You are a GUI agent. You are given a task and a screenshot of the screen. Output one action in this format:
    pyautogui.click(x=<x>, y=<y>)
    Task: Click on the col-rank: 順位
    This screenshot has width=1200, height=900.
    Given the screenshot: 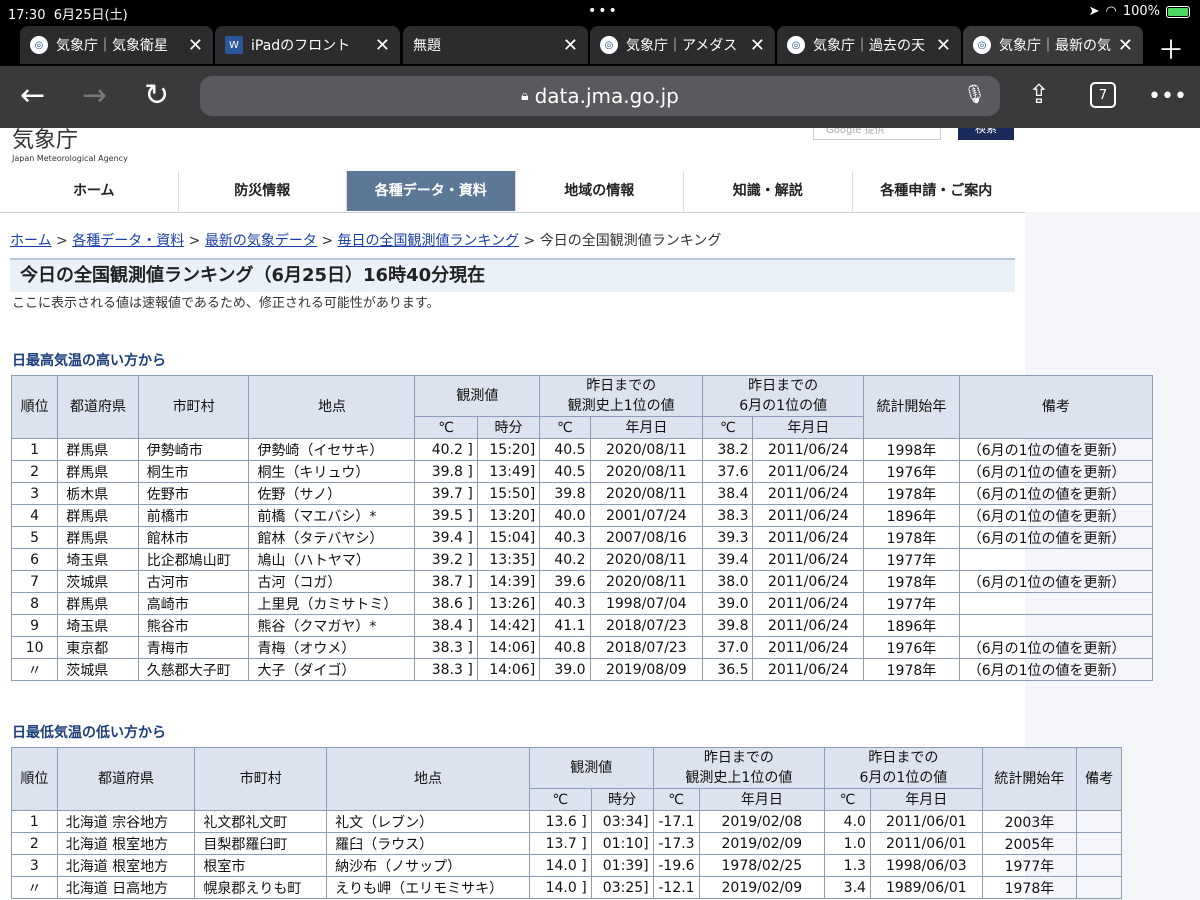 What is the action you would take?
    pyautogui.click(x=34, y=407)
    